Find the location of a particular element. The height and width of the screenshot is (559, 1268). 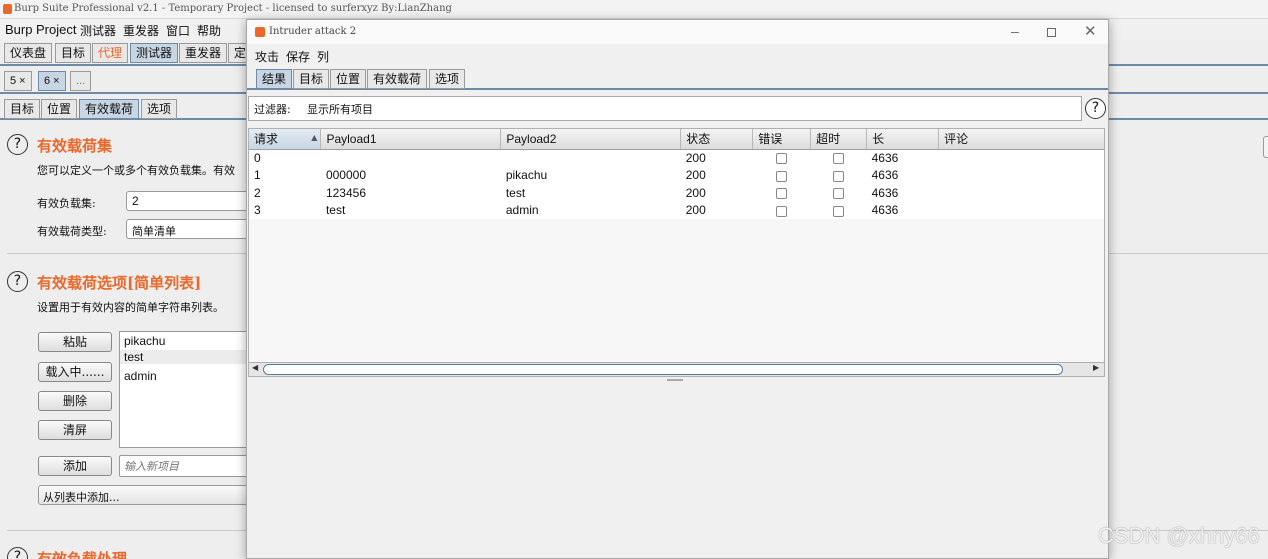

attack-tab-bar: 结果 目标 位置 有效载荷 选项 is located at coordinates (677, 79).